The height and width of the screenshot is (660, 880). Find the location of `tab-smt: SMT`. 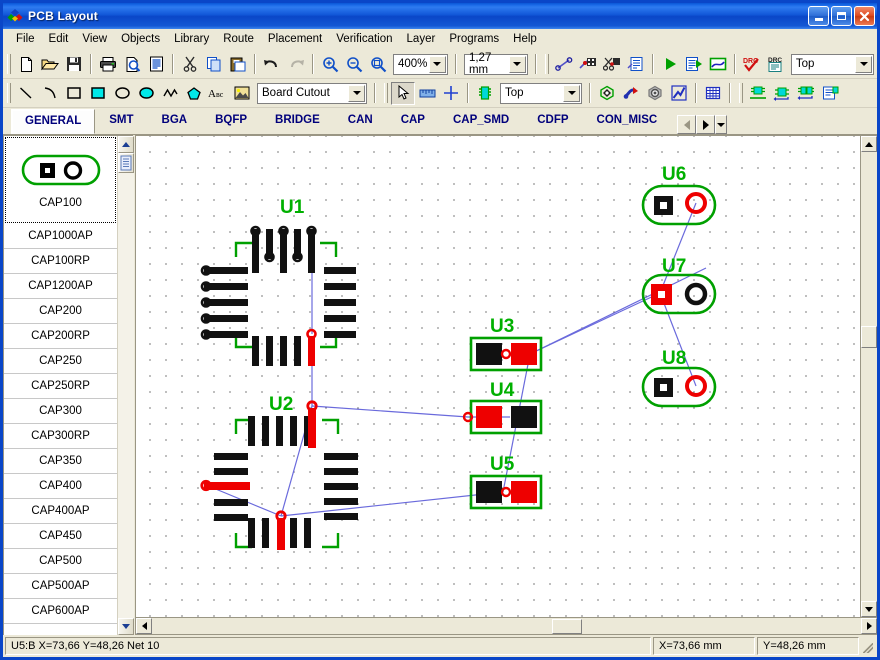

tab-smt: SMT is located at coordinates (121, 121).